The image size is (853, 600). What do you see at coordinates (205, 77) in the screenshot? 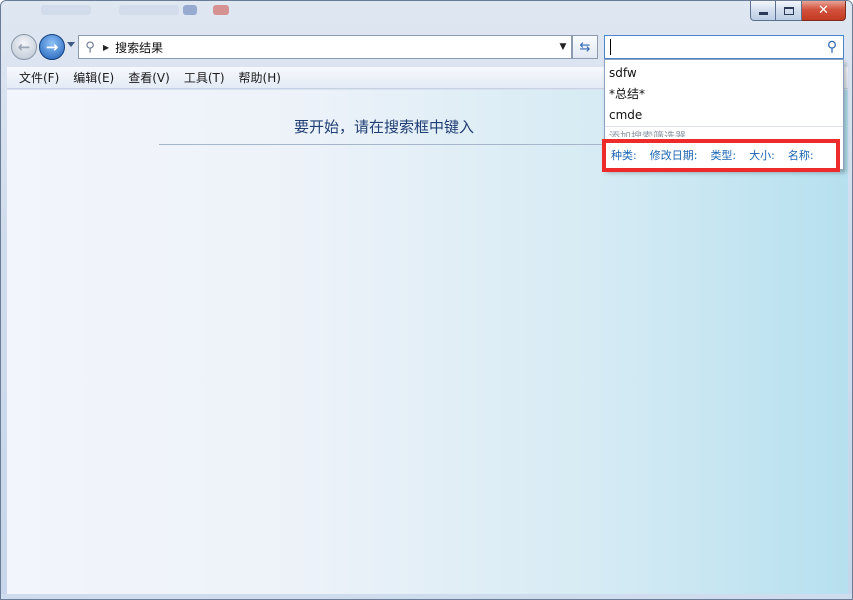
I see `menu-tools: 工具(T)` at bounding box center [205, 77].